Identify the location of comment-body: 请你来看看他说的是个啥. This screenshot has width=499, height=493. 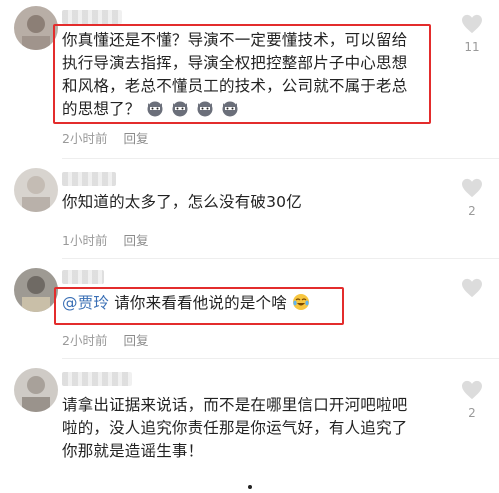
(198, 303).